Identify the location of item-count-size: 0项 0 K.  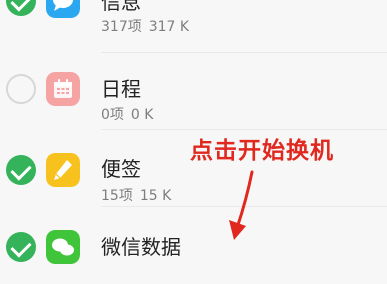
(127, 114).